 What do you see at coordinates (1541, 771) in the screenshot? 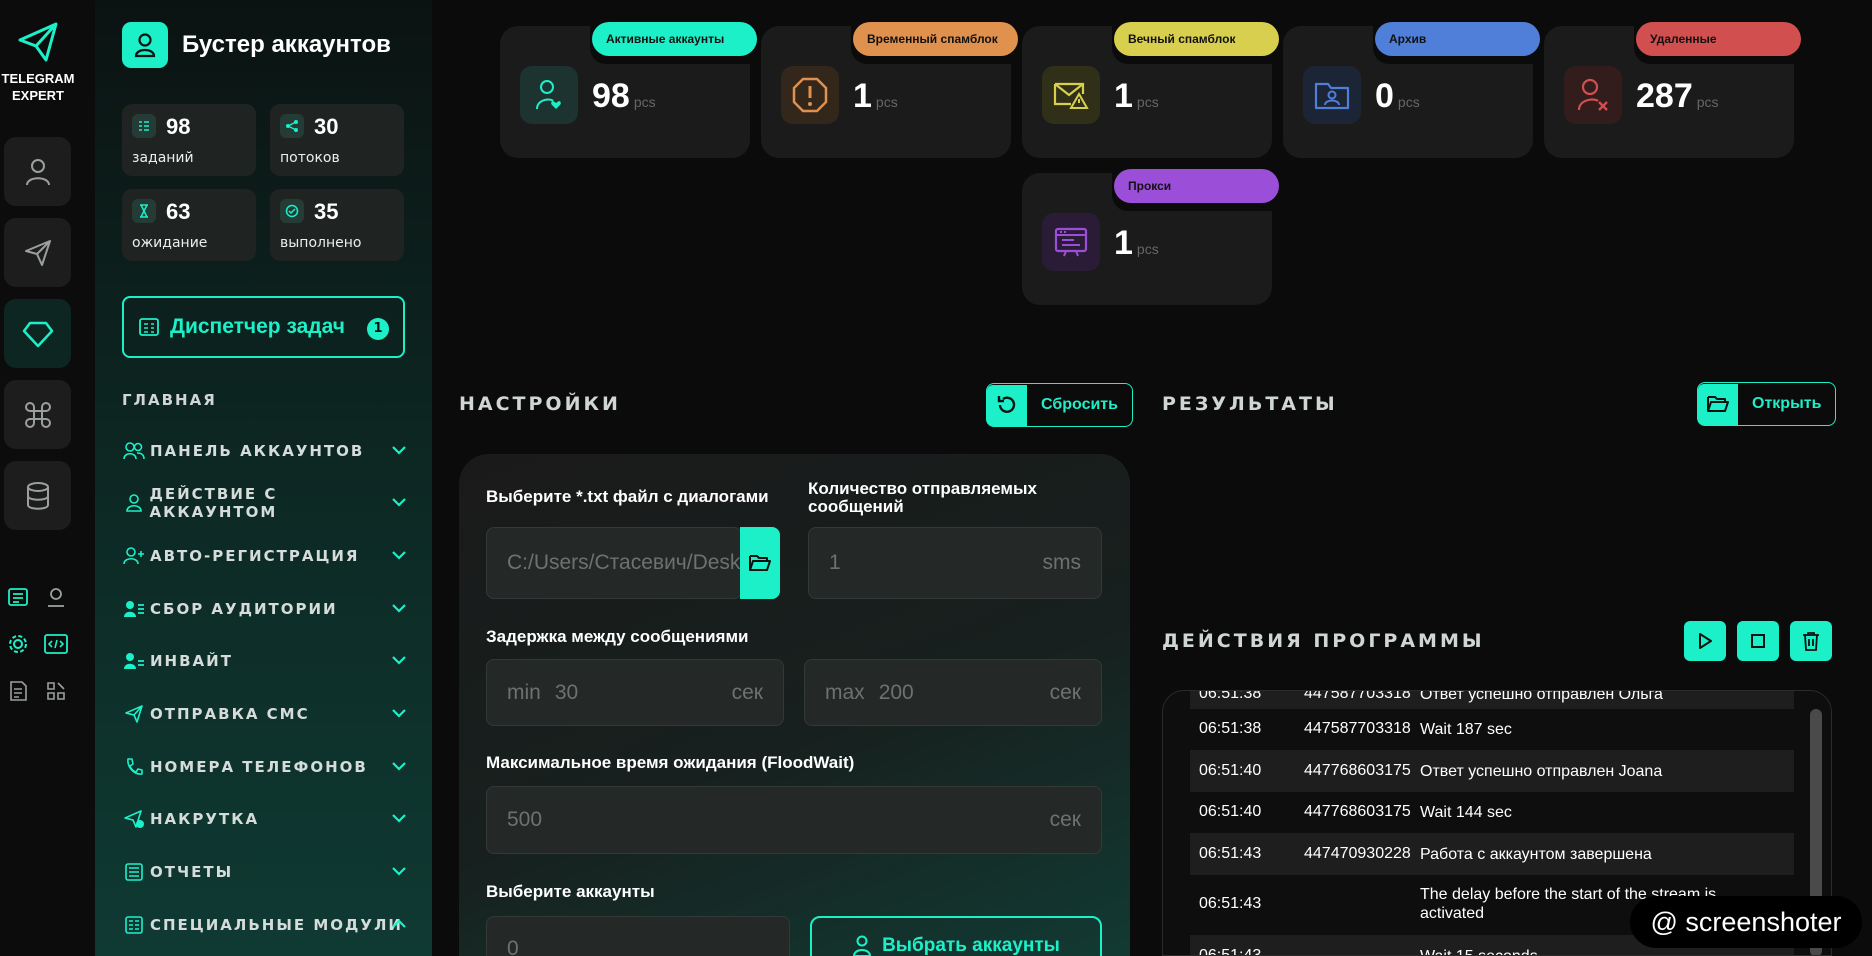
I see `log-message: Ответ успешно отправлен Joana` at bounding box center [1541, 771].